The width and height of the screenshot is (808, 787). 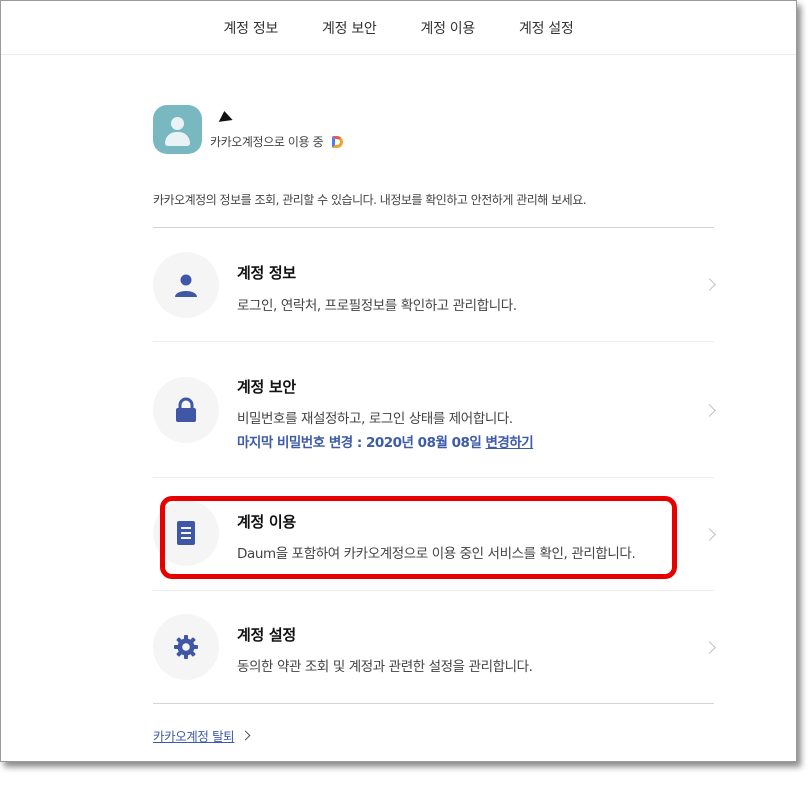 I want to click on card-title: 계정 이용, so click(x=266, y=522).